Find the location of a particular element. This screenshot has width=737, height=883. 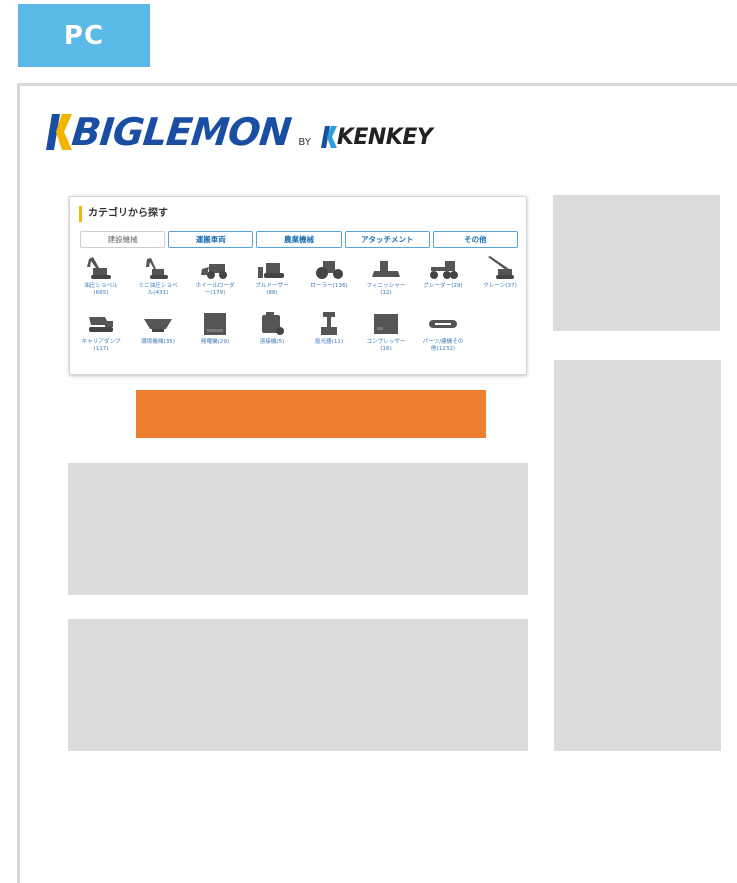

ad-placeholder-side is located at coordinates (637, 555).